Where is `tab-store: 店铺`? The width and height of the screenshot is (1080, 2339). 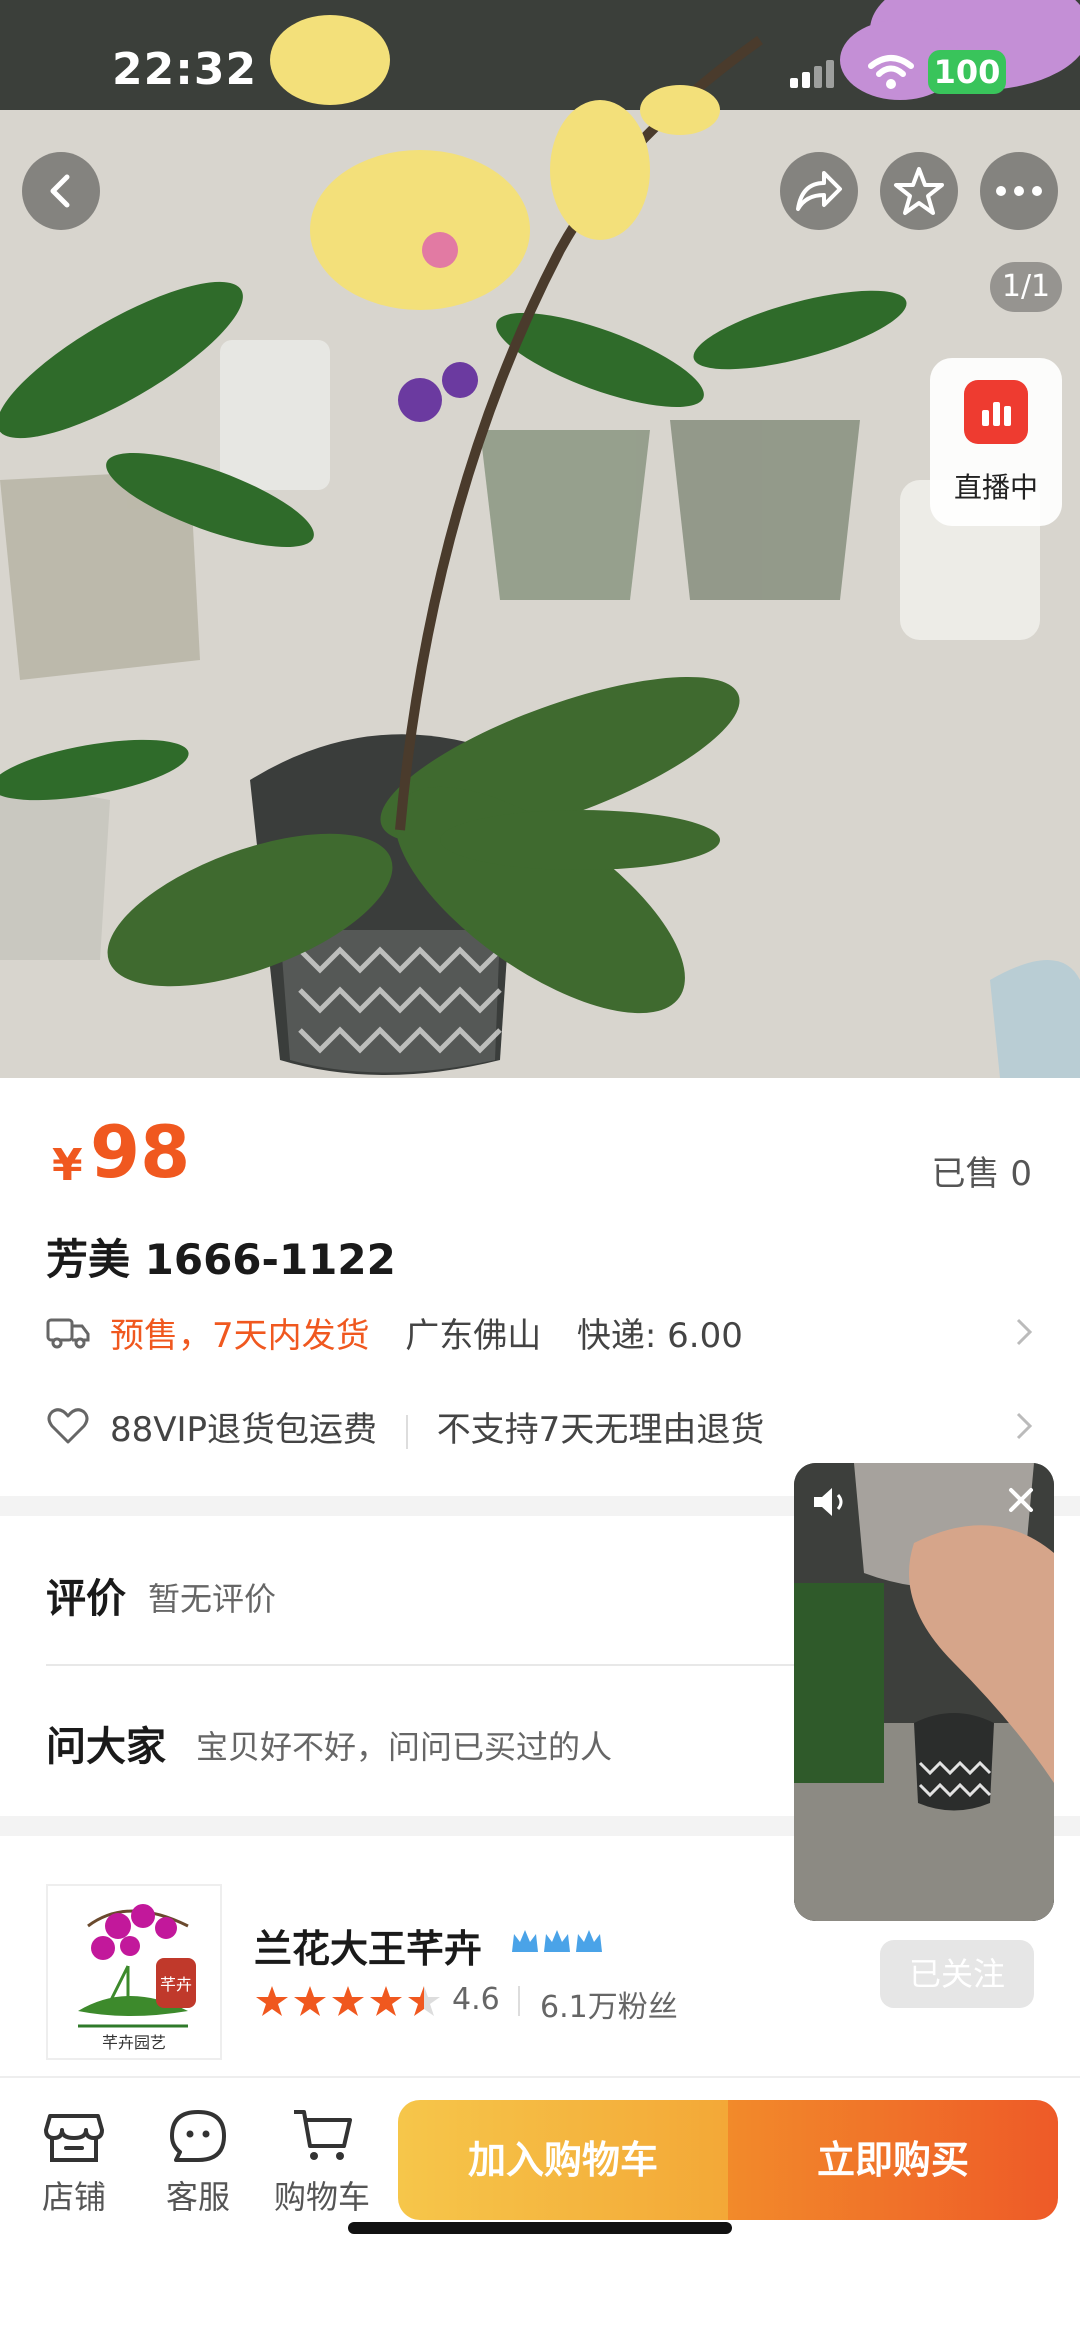
tab-store: 店铺 is located at coordinates (74, 2163).